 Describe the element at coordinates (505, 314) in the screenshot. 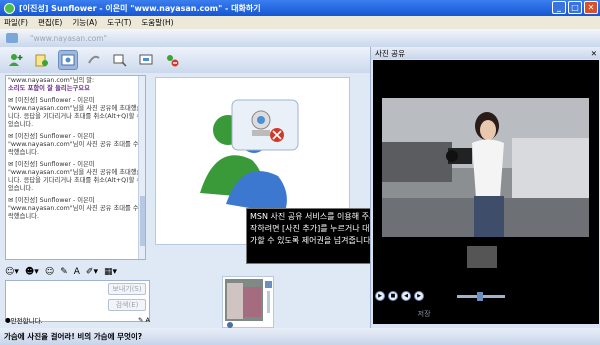

I see `contact-photo-source: [이진성] Sunflower - 이은미 "www.nayasan` at that location.